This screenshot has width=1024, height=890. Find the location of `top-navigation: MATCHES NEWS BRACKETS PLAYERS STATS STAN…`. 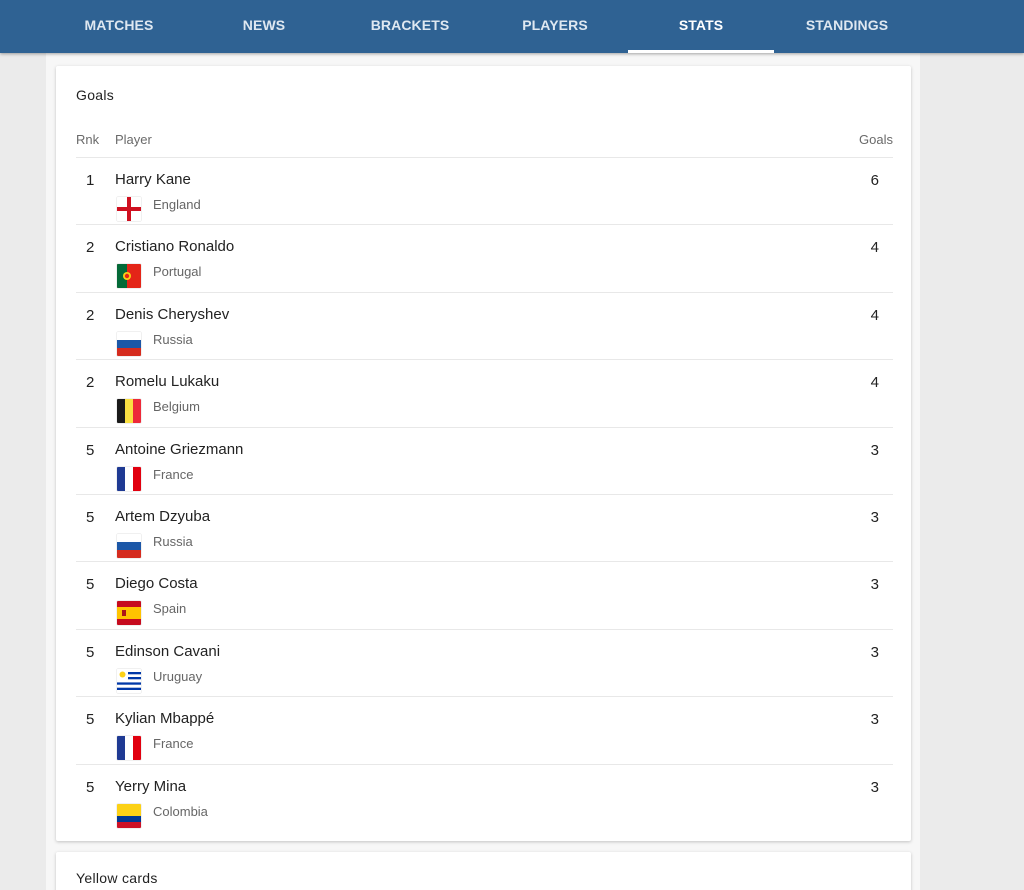

top-navigation: MATCHES NEWS BRACKETS PLAYERS STATS STAN… is located at coordinates (512, 26).